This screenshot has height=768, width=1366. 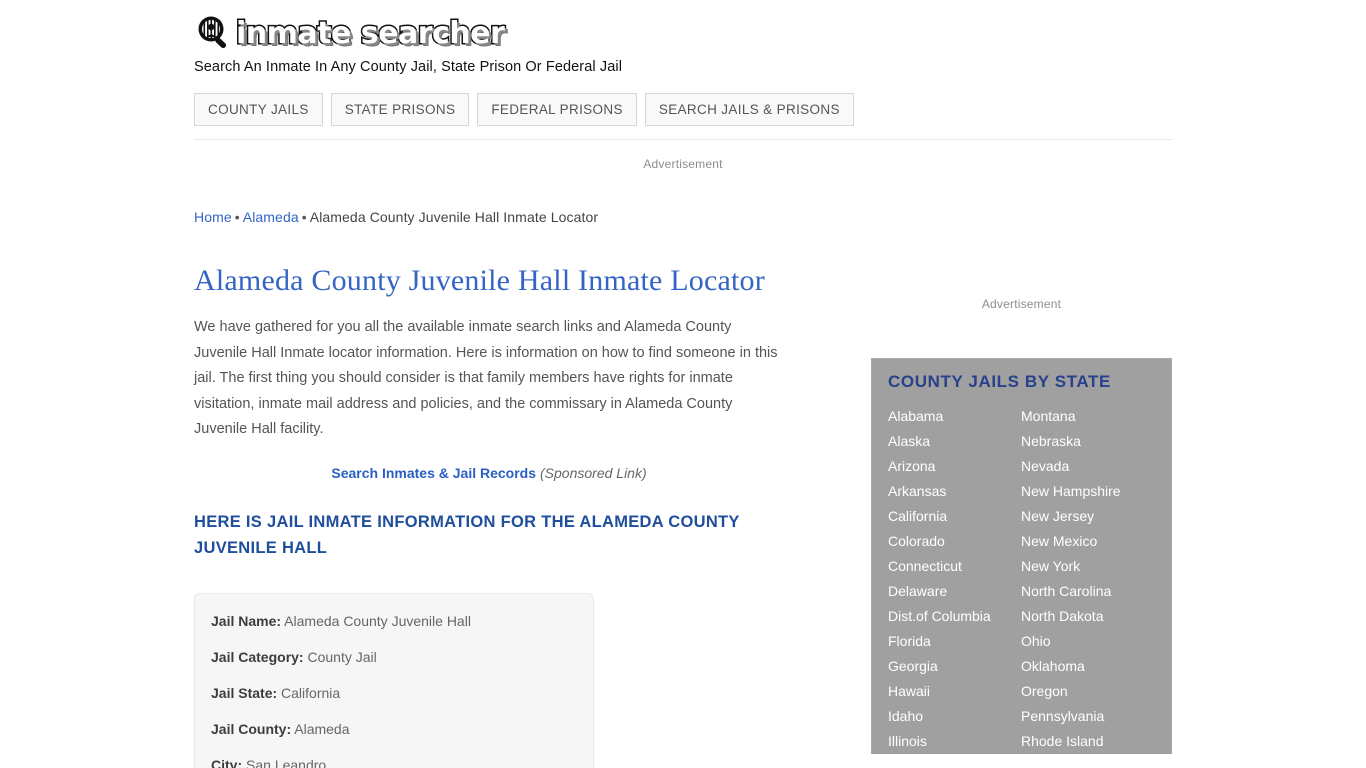 I want to click on breadcrumb-home: Home, so click(x=213, y=217).